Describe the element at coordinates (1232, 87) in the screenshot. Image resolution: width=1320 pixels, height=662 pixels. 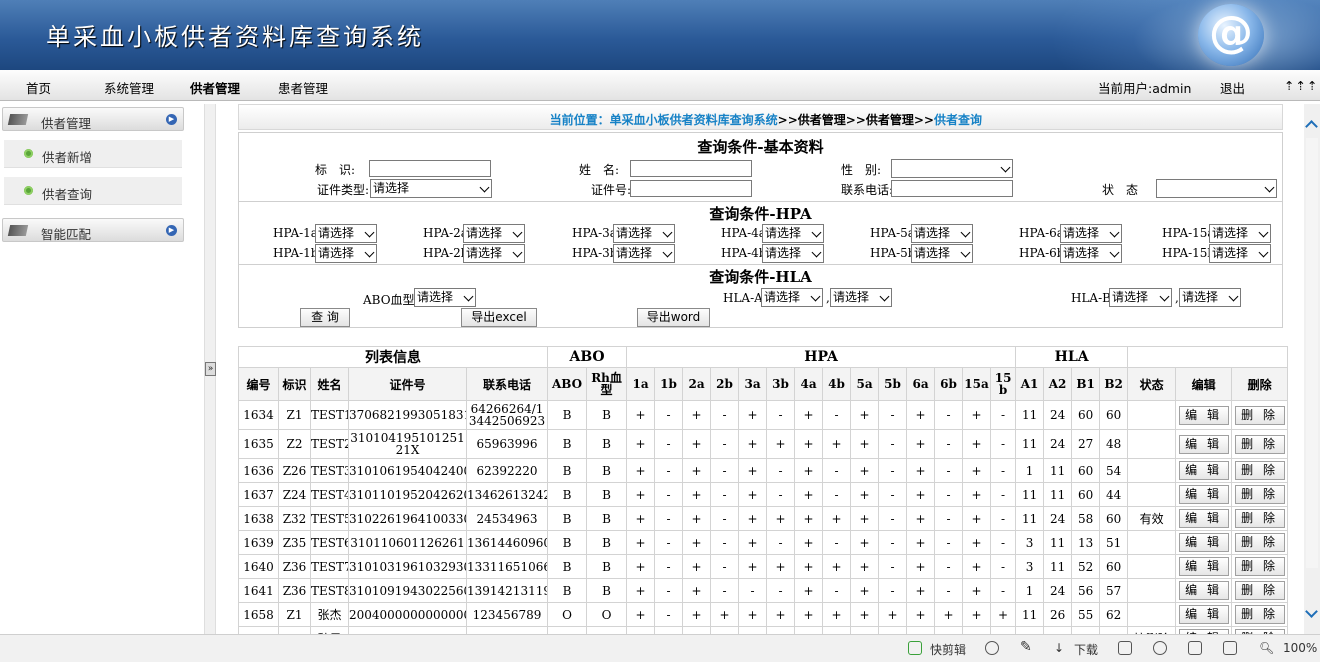
I see `logout-link: 退出` at that location.